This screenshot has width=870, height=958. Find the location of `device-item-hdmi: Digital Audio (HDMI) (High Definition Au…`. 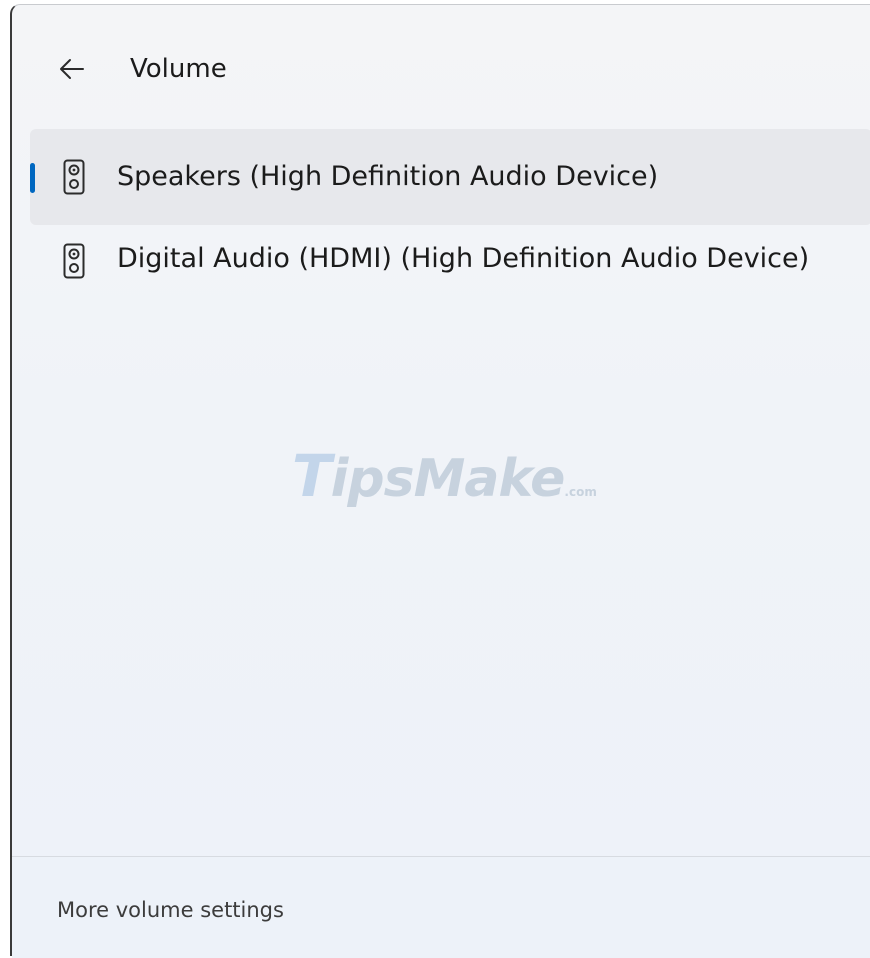

device-item-hdmi: Digital Audio (HDMI) (High Definition Au… is located at coordinates (450, 294).